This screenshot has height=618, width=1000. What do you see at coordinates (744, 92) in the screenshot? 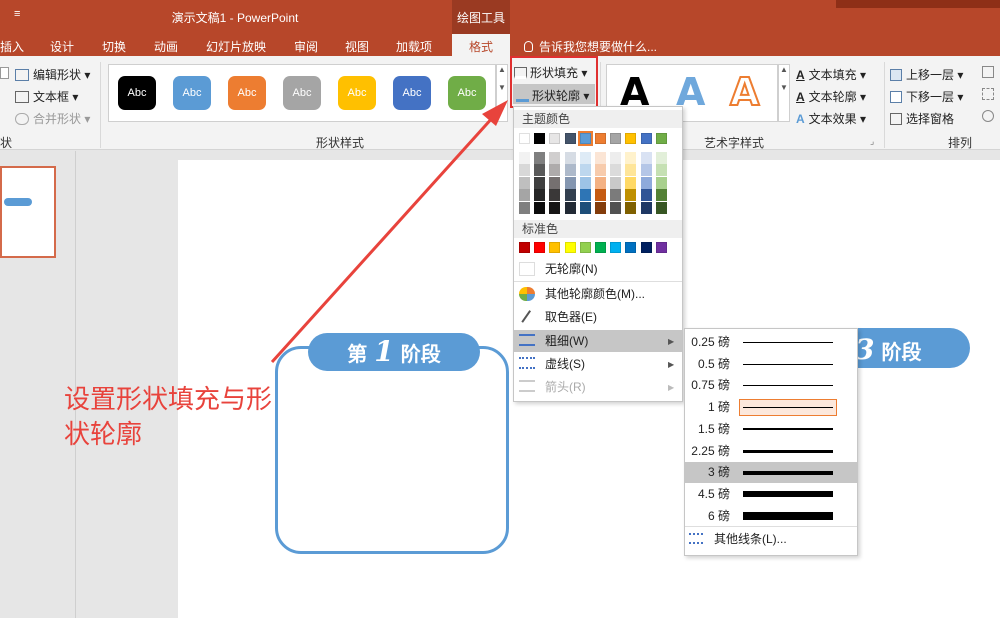
I see `wordart-style-orange-outline: A` at bounding box center [744, 92].